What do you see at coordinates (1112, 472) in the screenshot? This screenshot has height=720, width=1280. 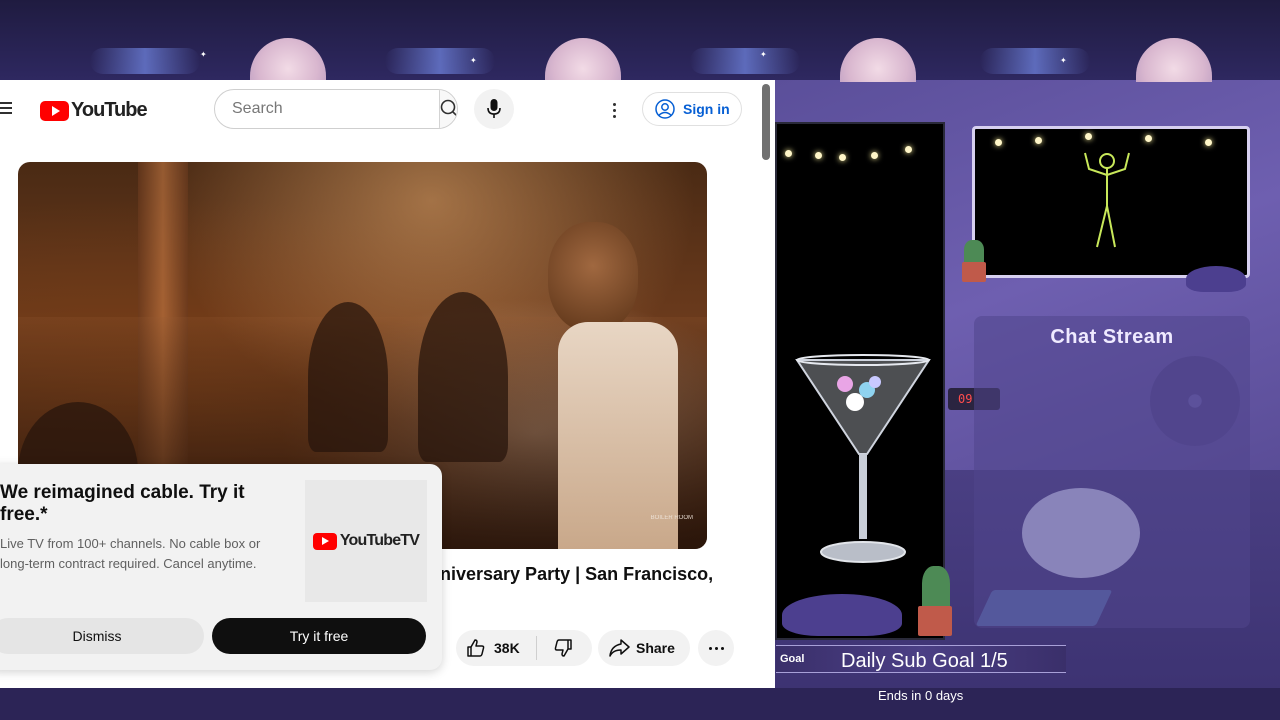 I see `chat-stream-panel: Chat Stream` at bounding box center [1112, 472].